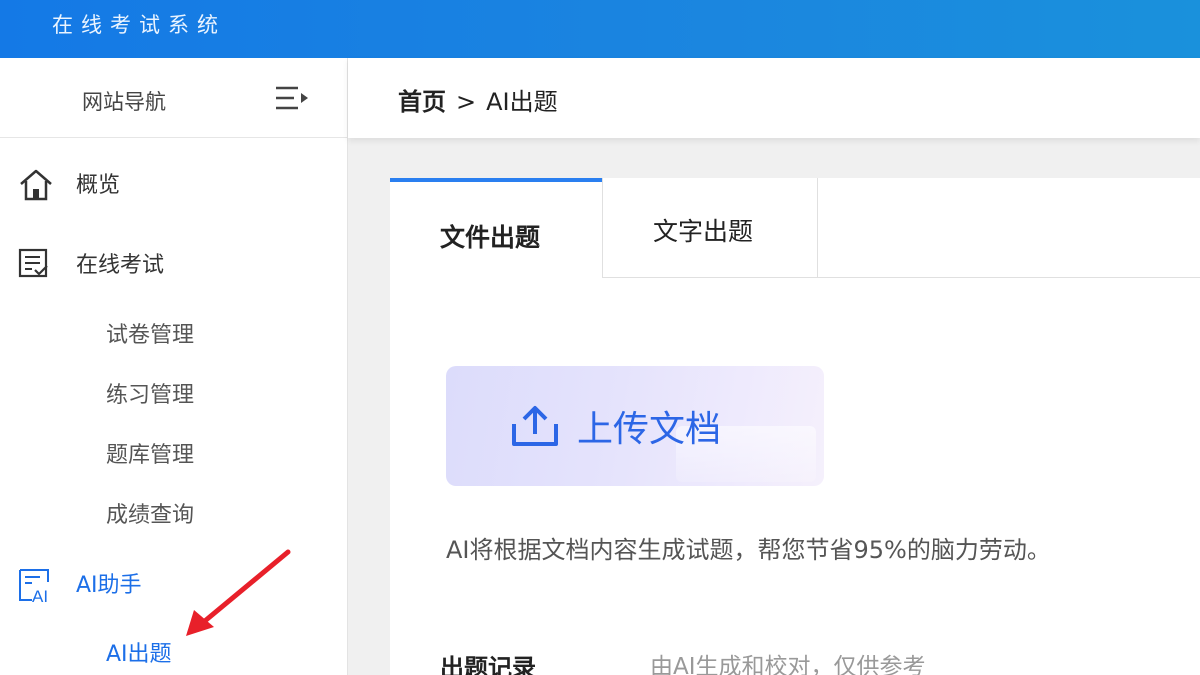  I want to click on sidebar-item-label: 题库管理, so click(150, 455).